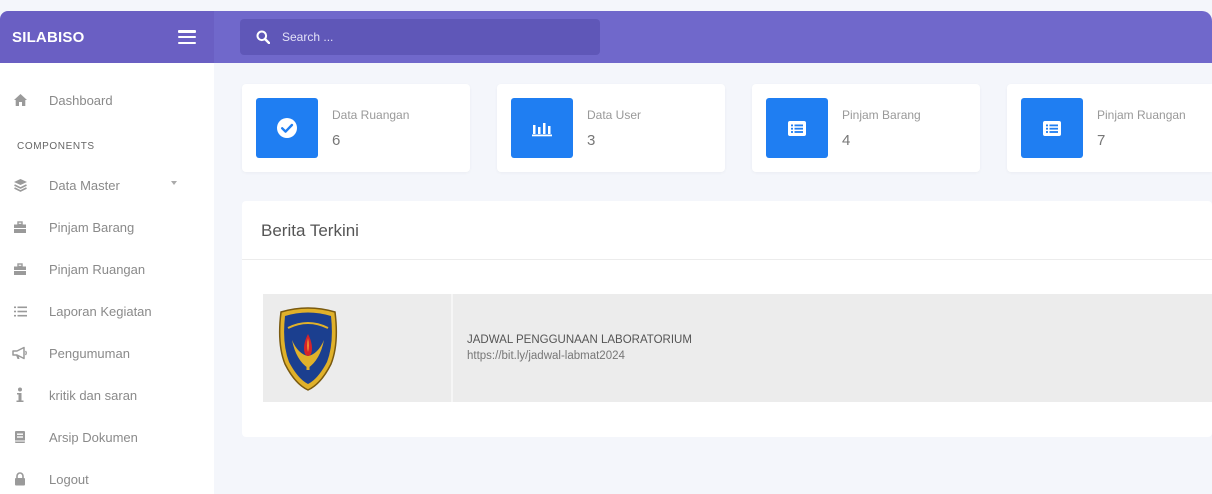 The width and height of the screenshot is (1212, 494). Describe the element at coordinates (92, 227) in the screenshot. I see `sidebar-item-label: Pinjam Barang` at that location.